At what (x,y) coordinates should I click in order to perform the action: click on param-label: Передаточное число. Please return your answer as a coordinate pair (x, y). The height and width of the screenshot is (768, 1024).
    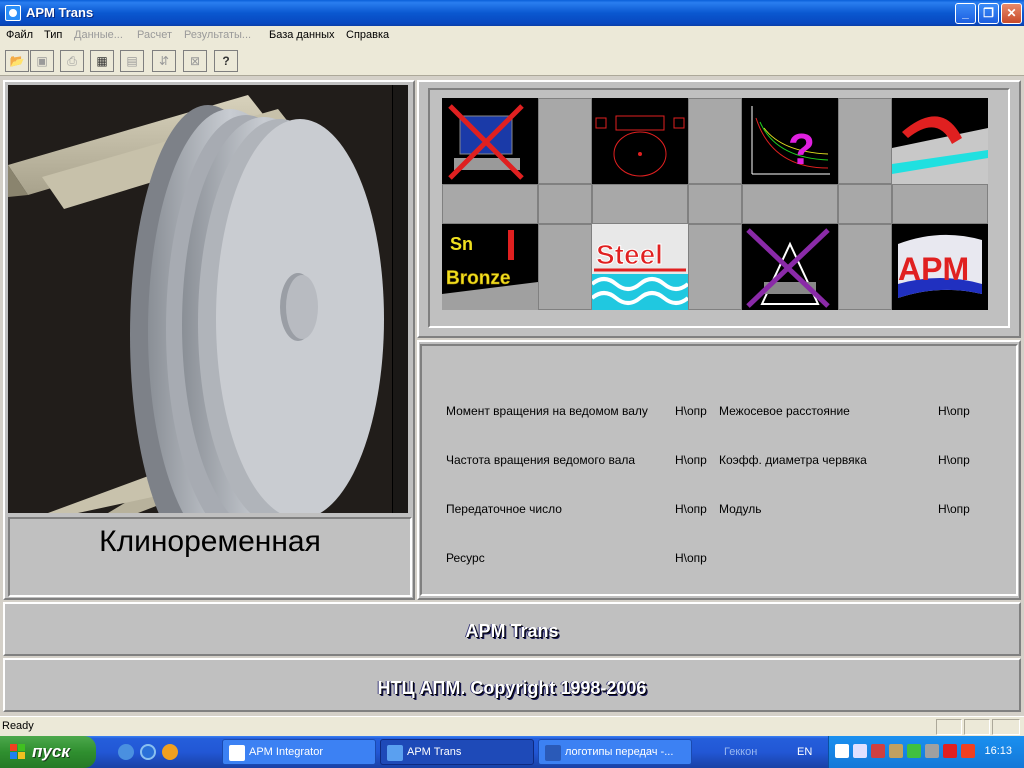
    Looking at the image, I should click on (504, 509).